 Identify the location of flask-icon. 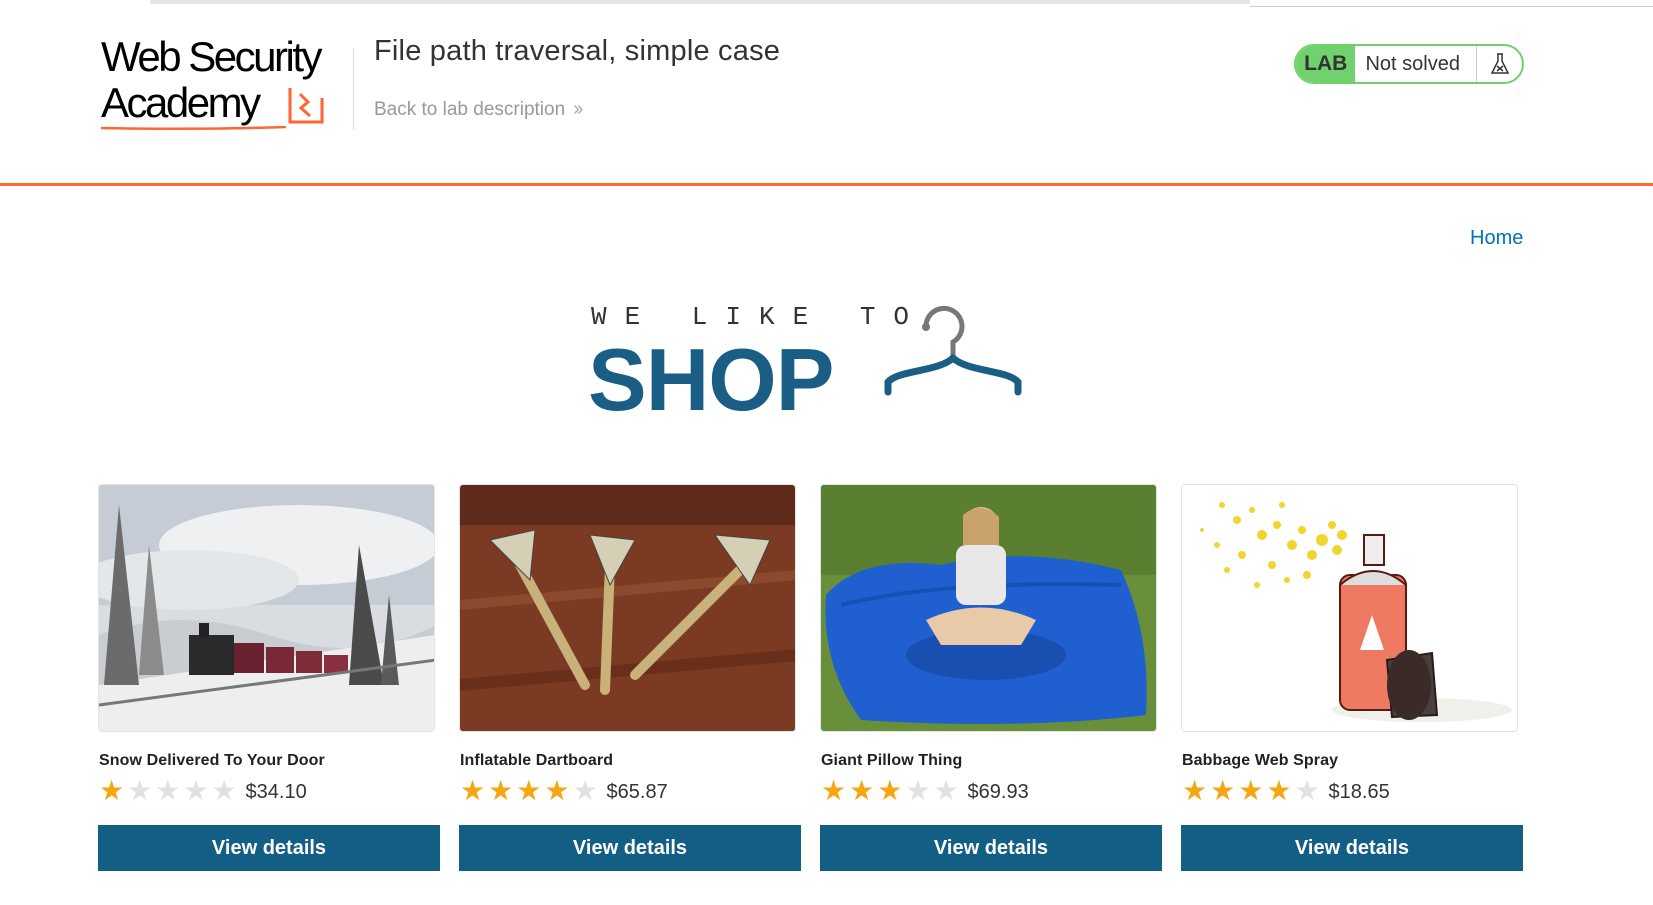
(1499, 64).